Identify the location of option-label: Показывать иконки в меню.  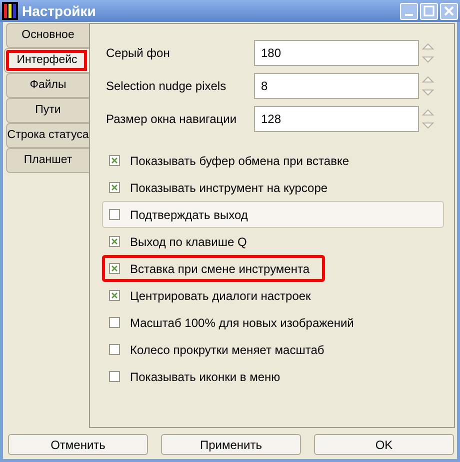
(205, 377).